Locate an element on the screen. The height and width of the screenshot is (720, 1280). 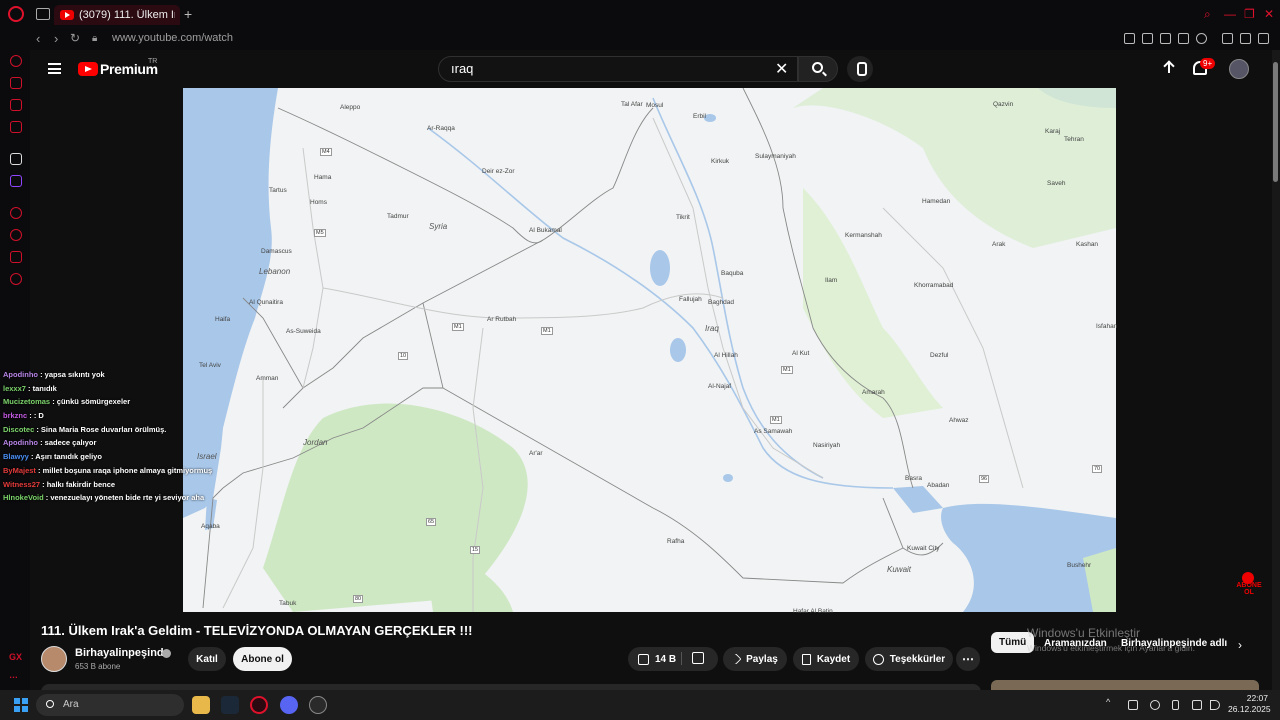
clear-search-icon: ✕ is located at coordinates (781, 69).